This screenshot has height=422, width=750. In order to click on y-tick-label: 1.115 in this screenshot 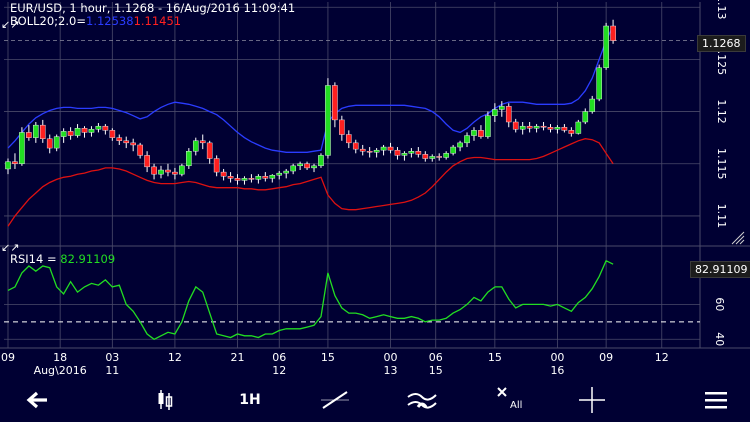, I will do `click(721, 164)`.